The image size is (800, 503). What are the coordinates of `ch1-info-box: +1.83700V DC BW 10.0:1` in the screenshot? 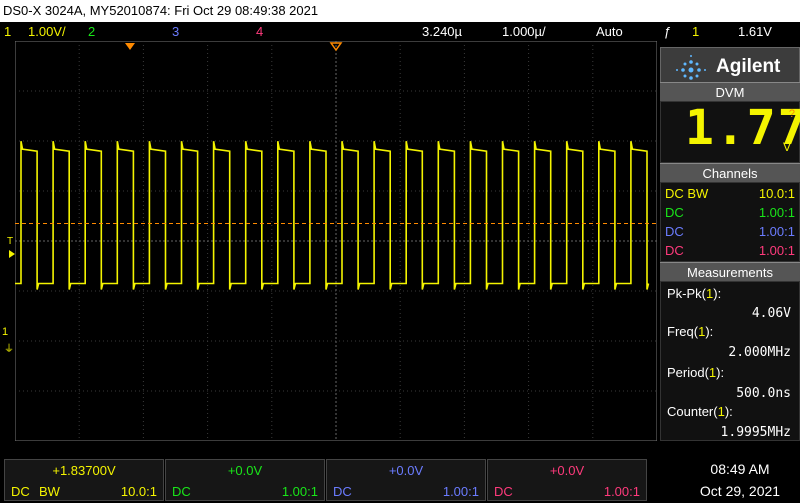 It's located at (84, 480).